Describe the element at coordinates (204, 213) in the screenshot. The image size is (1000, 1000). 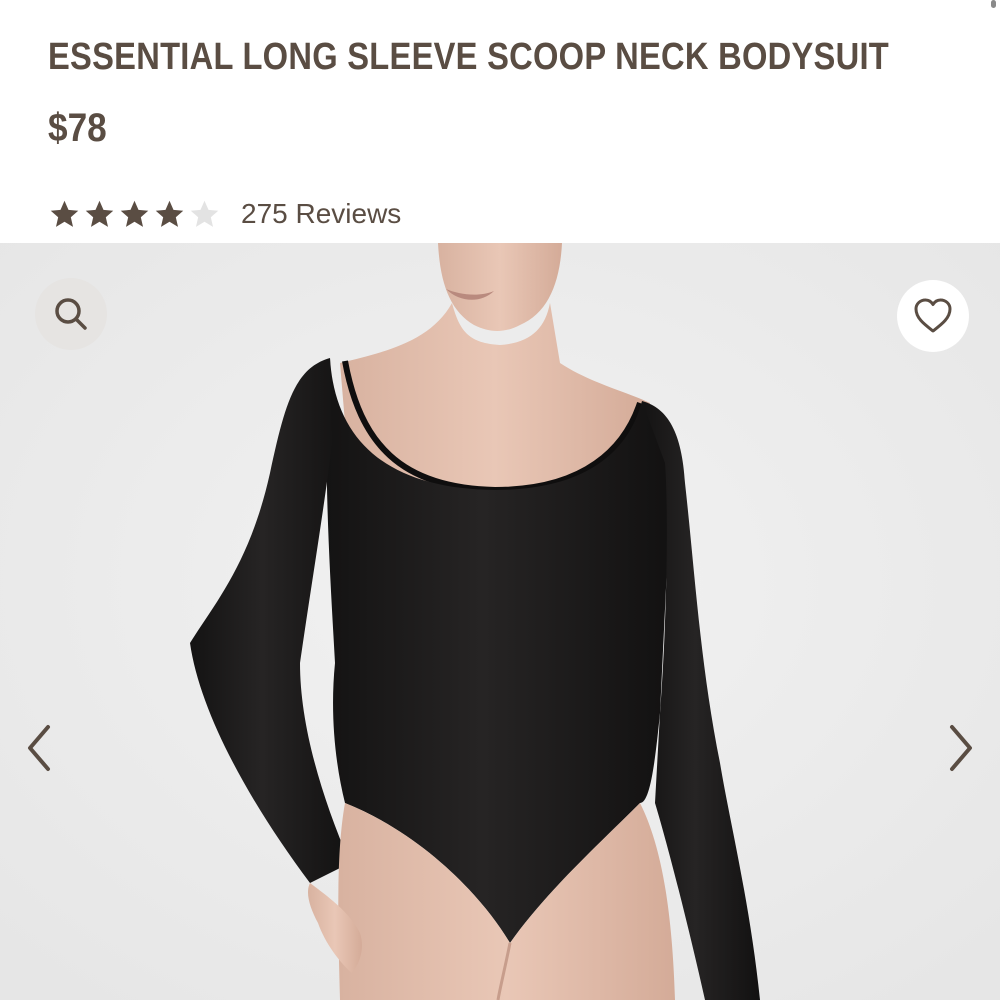
I see `star-empty-icon` at that location.